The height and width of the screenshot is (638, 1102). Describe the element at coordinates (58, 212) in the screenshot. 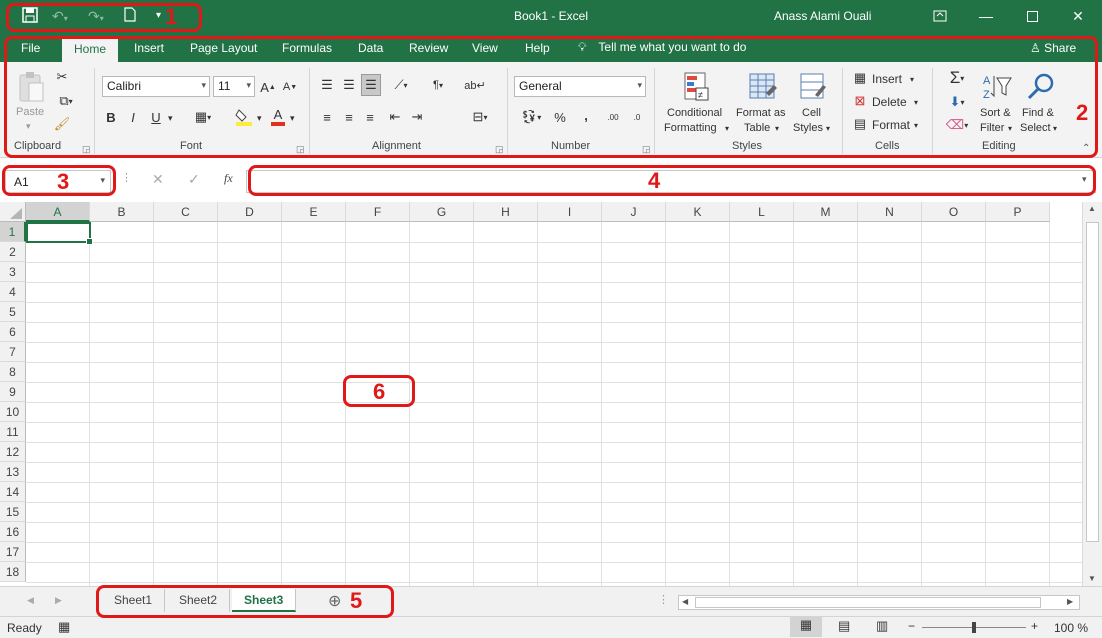

I see `column-header-a: A` at that location.